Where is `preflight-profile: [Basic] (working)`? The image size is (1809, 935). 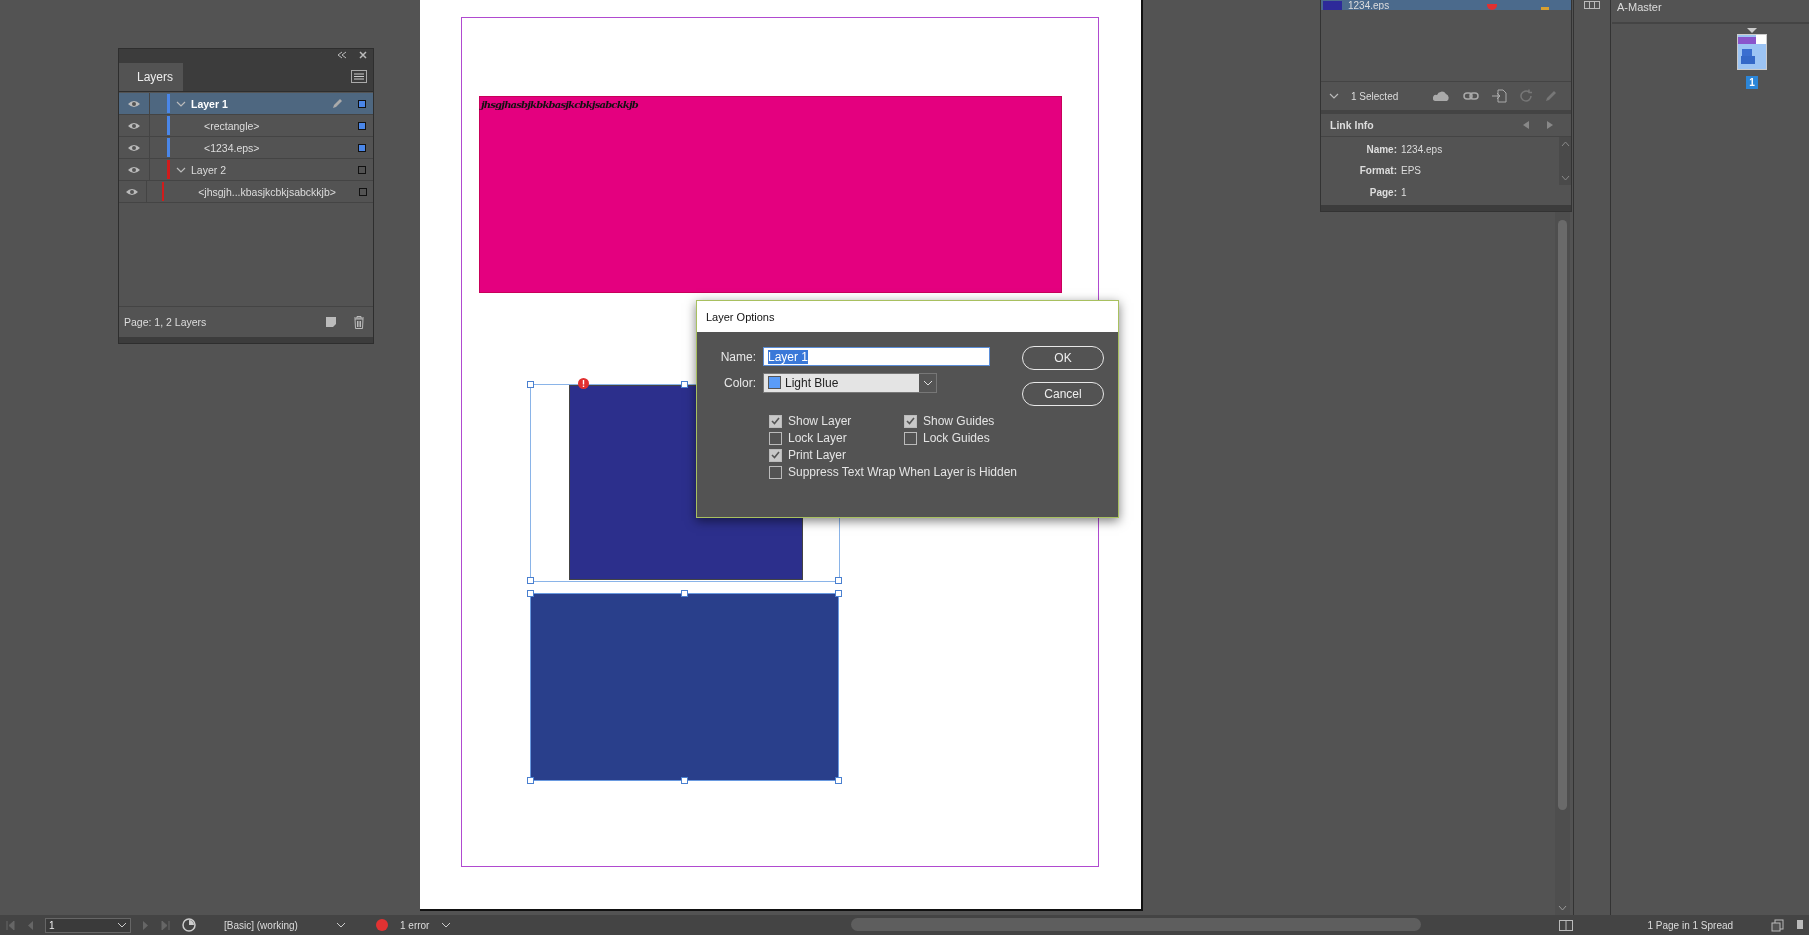
preflight-profile: [Basic] (working) is located at coordinates (274, 925).